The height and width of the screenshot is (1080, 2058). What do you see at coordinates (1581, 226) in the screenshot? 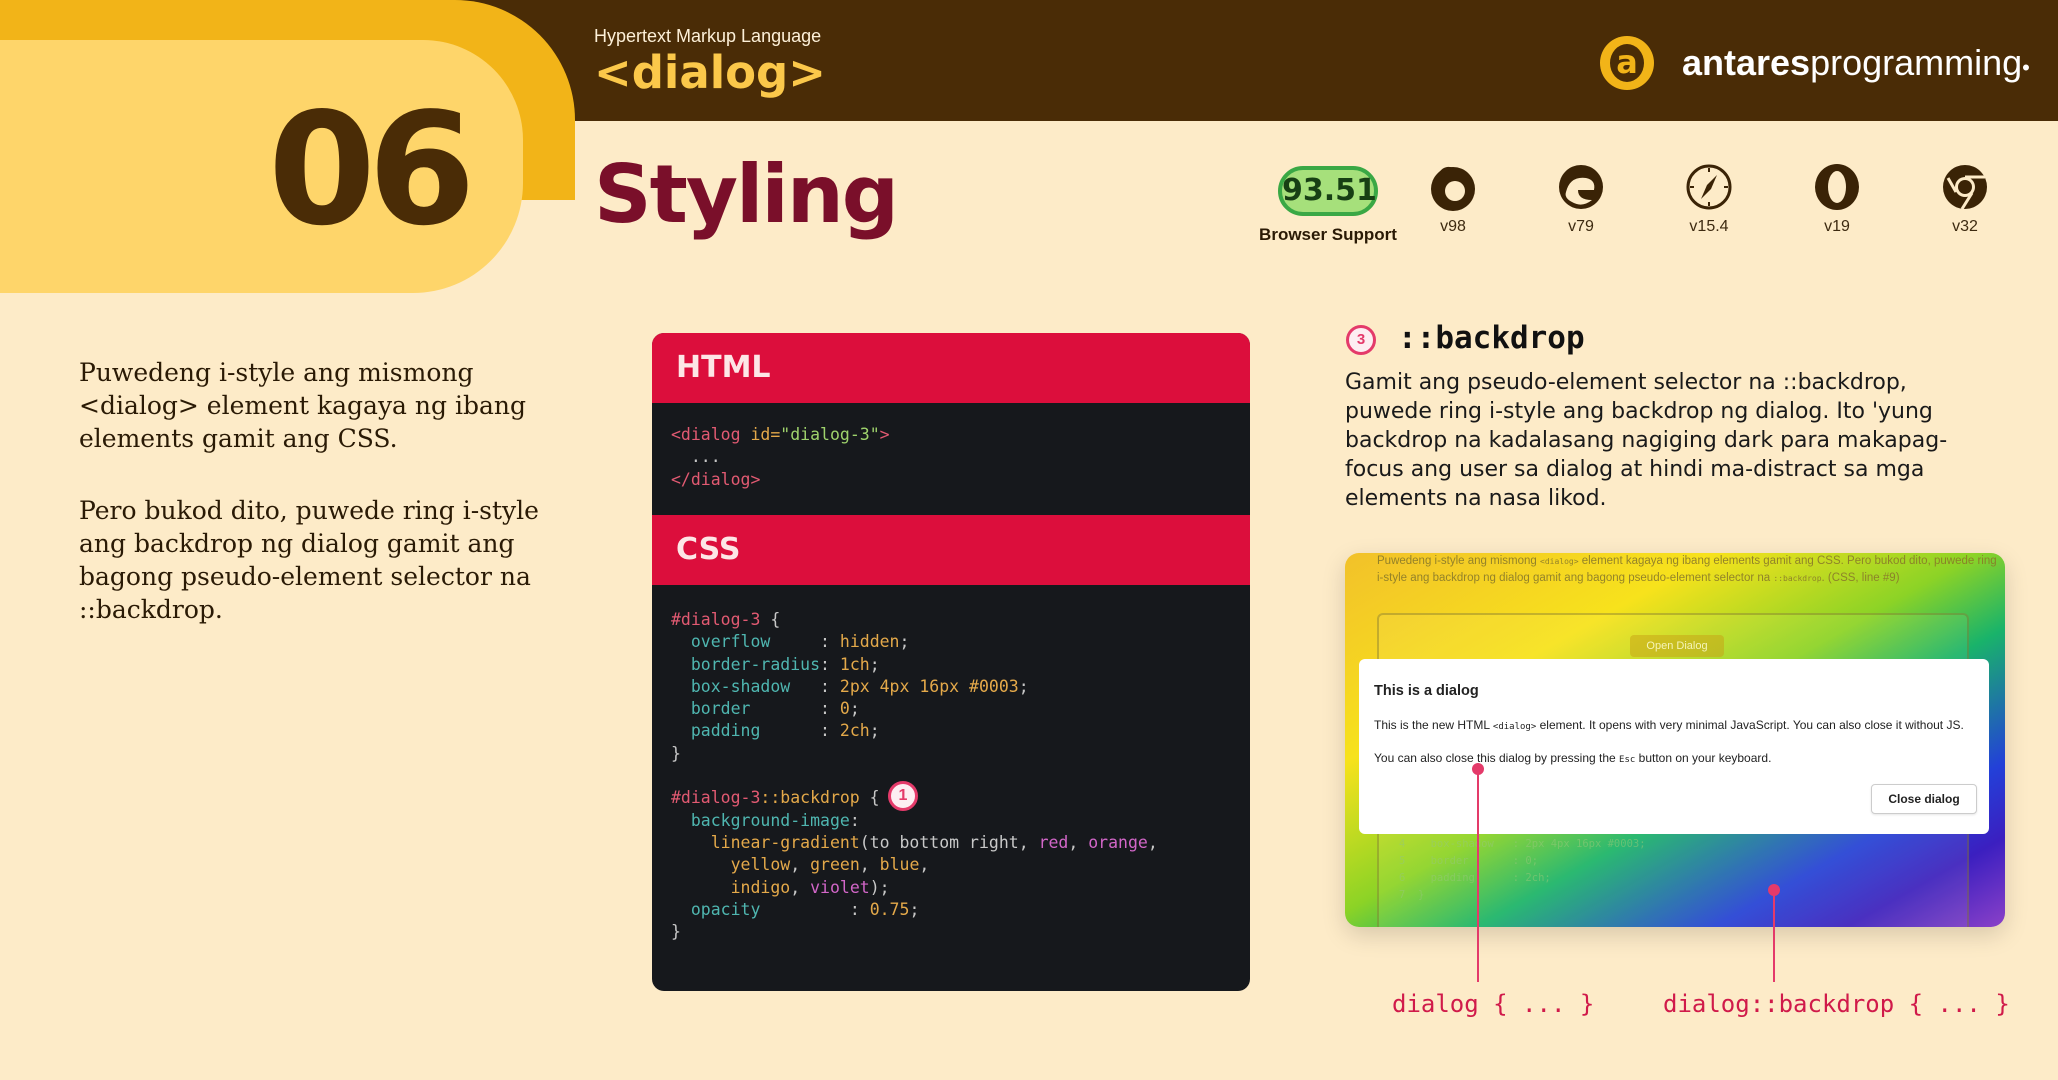
I see `browser-version: v79` at bounding box center [1581, 226].